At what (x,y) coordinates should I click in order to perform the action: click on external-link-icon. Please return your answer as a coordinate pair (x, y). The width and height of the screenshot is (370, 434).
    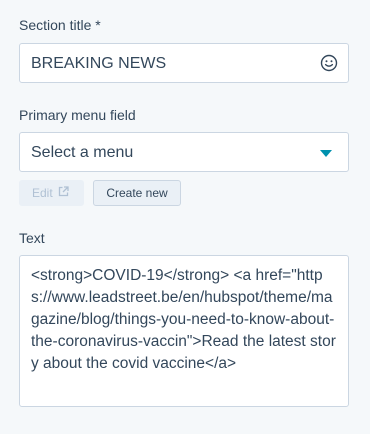
    Looking at the image, I should click on (63, 193).